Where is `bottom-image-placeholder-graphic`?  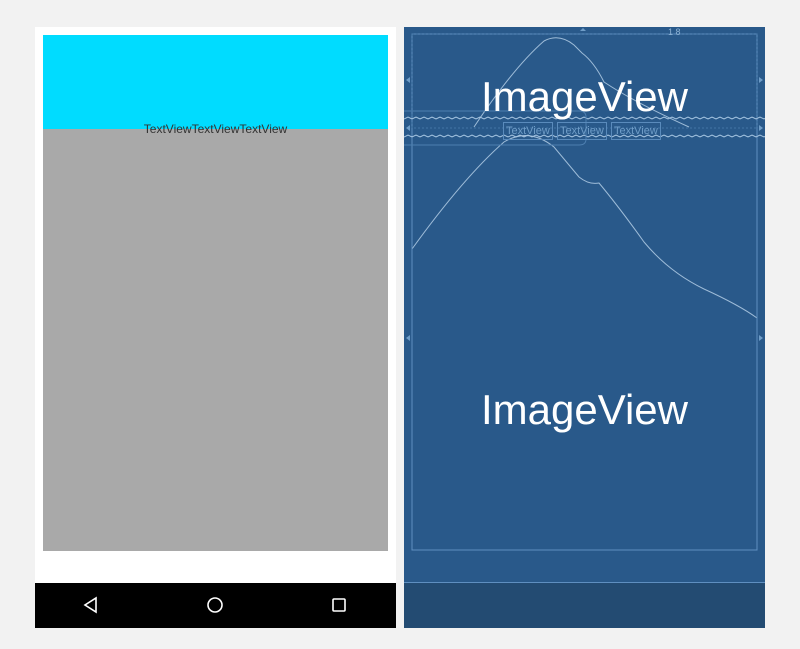
bottom-image-placeholder-graphic is located at coordinates (584, 227).